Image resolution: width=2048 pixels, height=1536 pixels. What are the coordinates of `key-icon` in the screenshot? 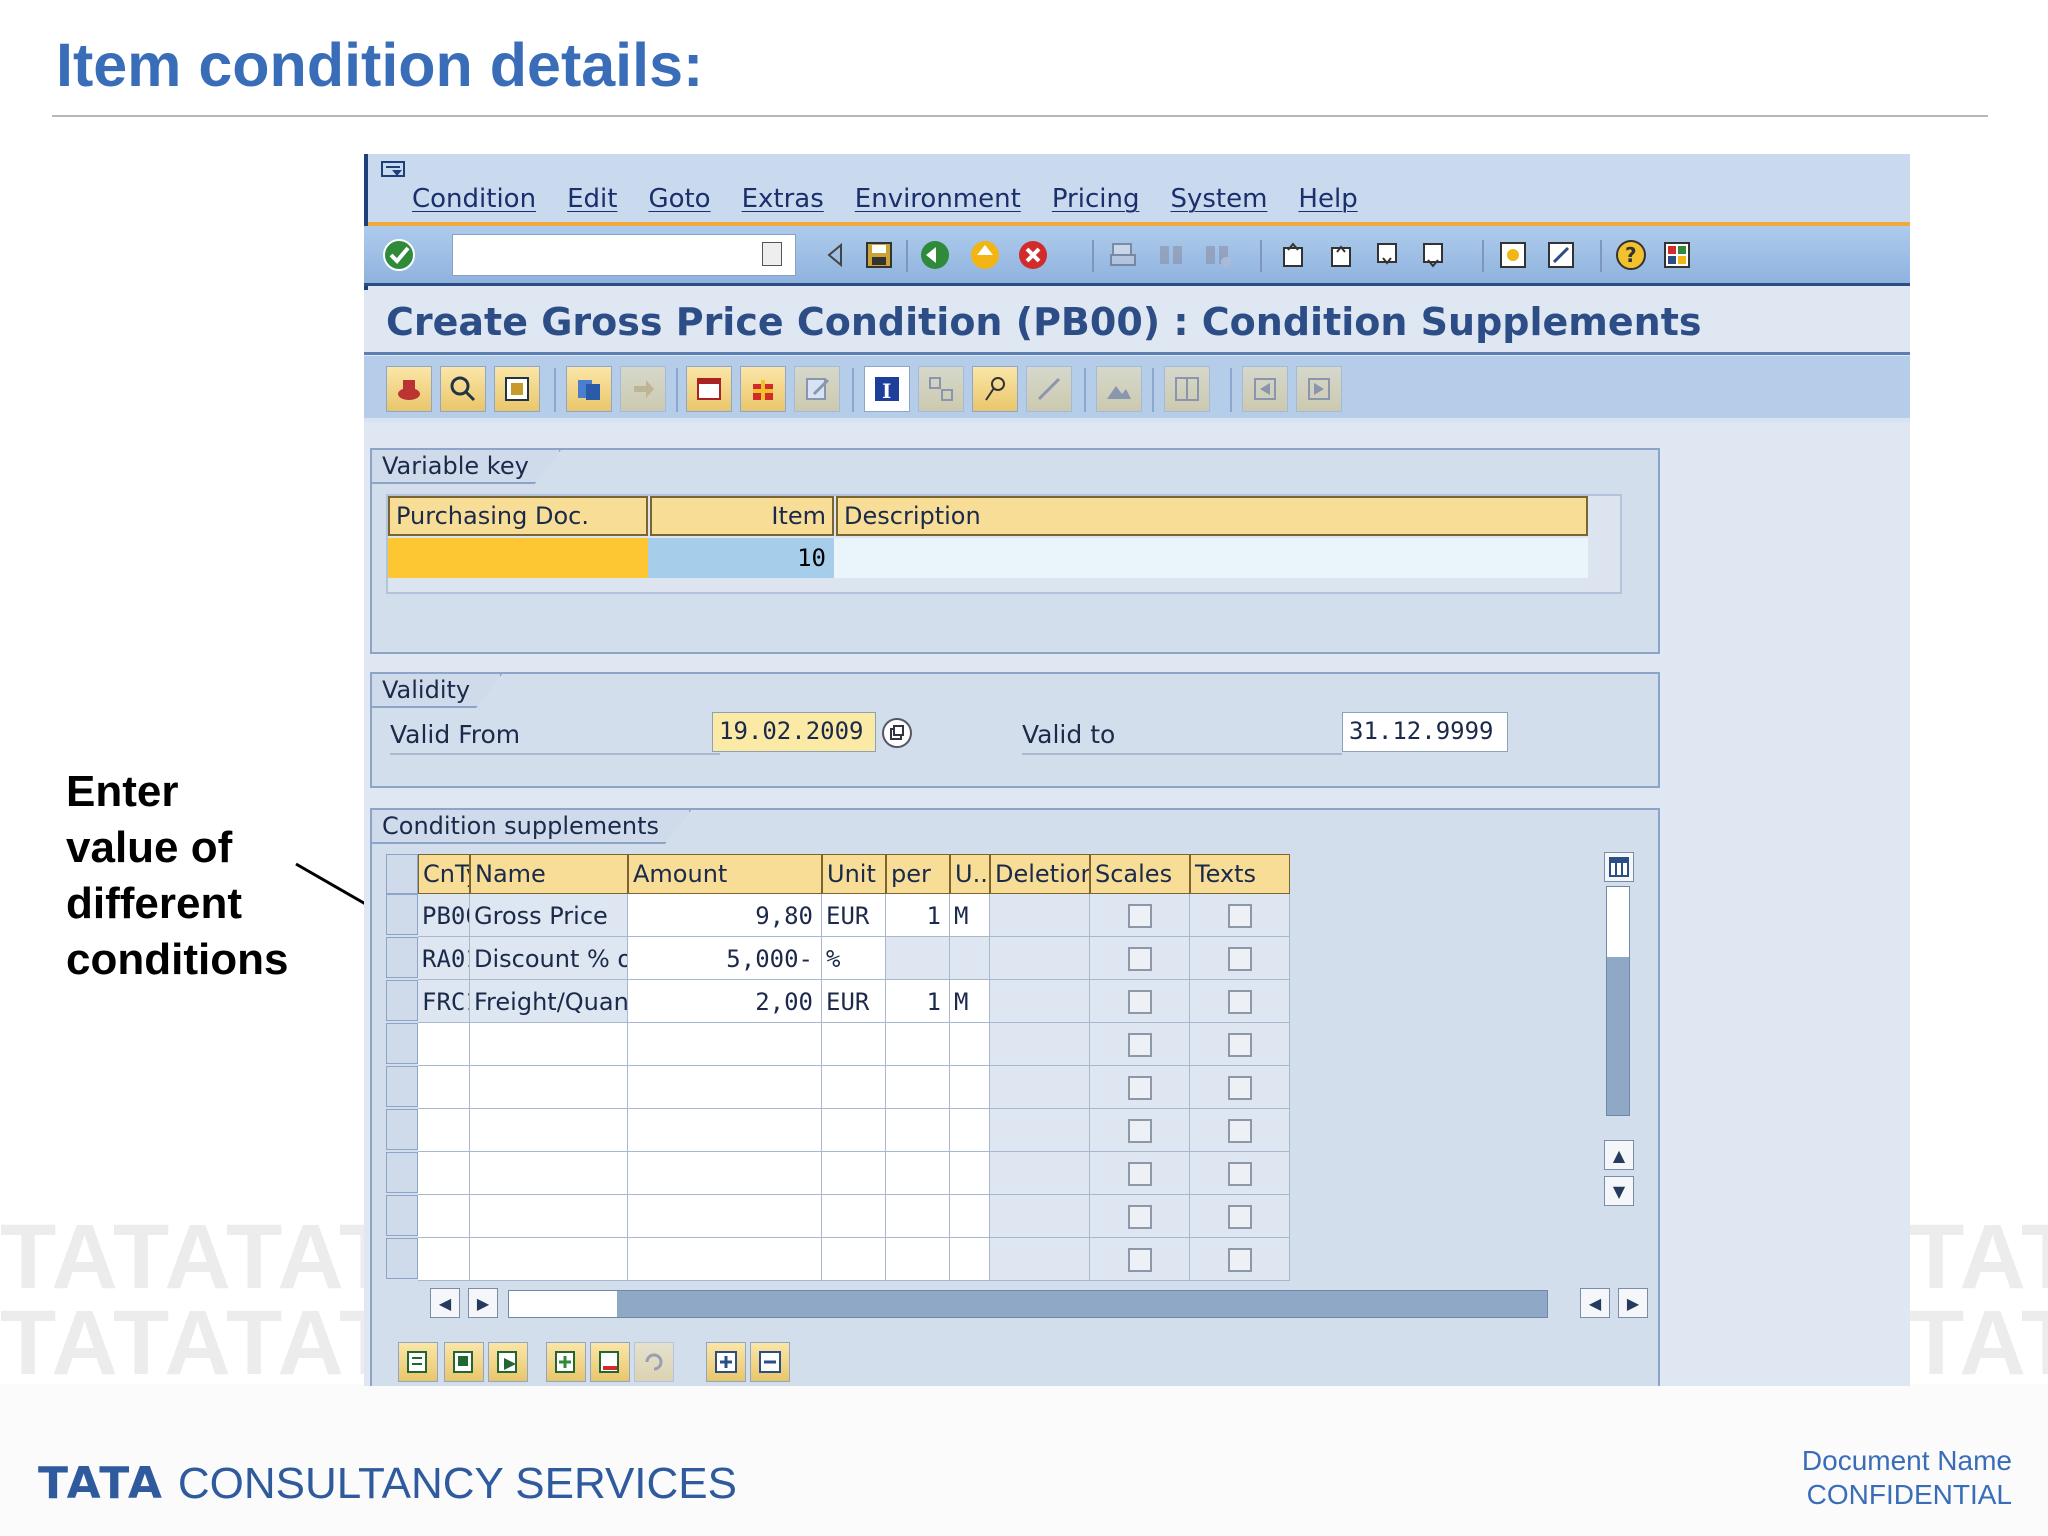 It's located at (995, 389).